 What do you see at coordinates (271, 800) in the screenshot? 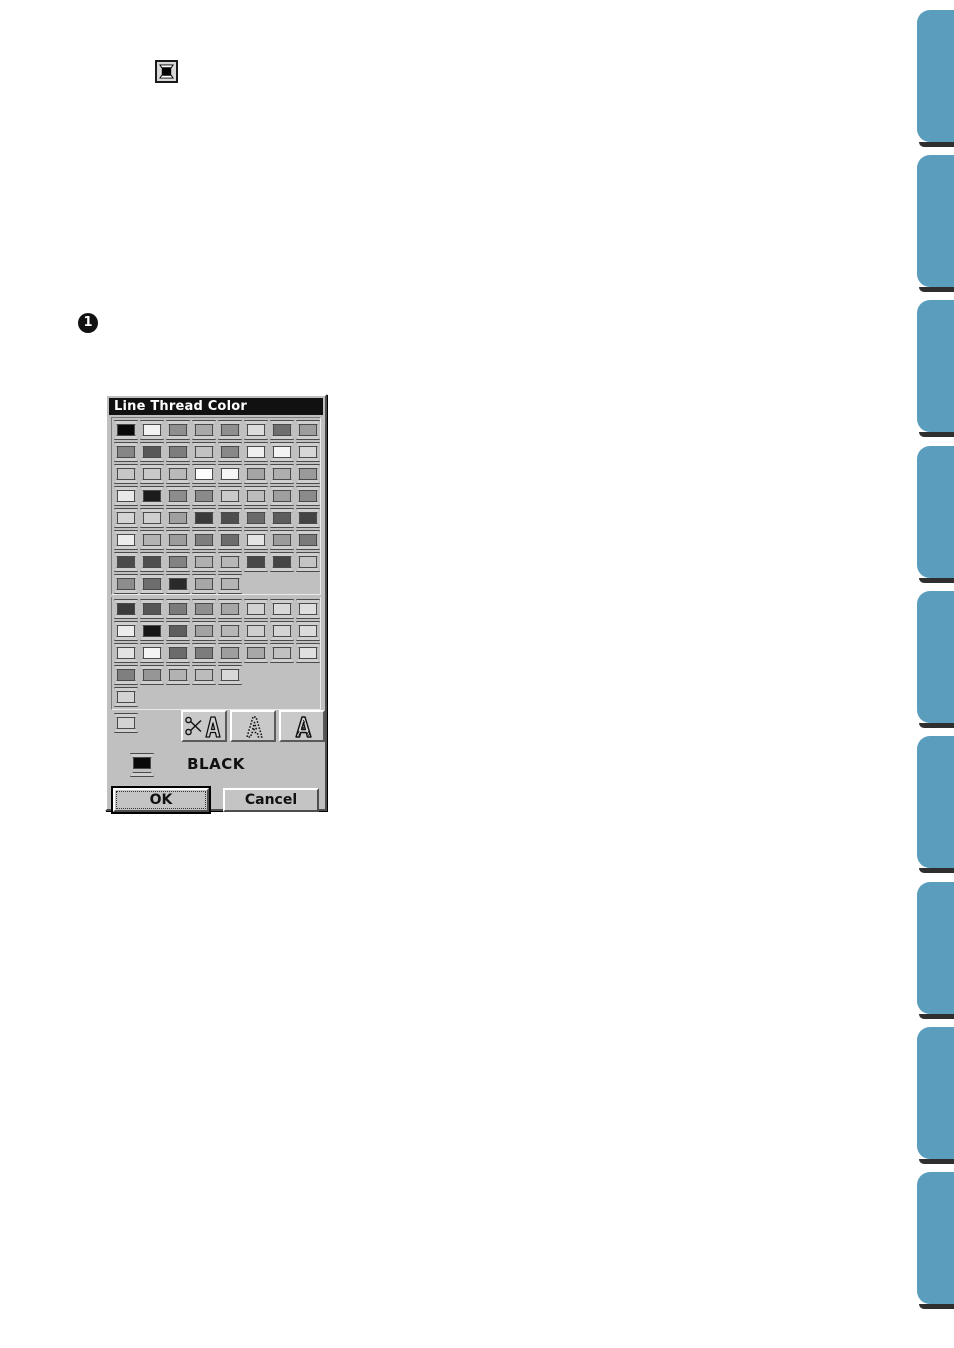
I see `cancel-button: Cancel` at bounding box center [271, 800].